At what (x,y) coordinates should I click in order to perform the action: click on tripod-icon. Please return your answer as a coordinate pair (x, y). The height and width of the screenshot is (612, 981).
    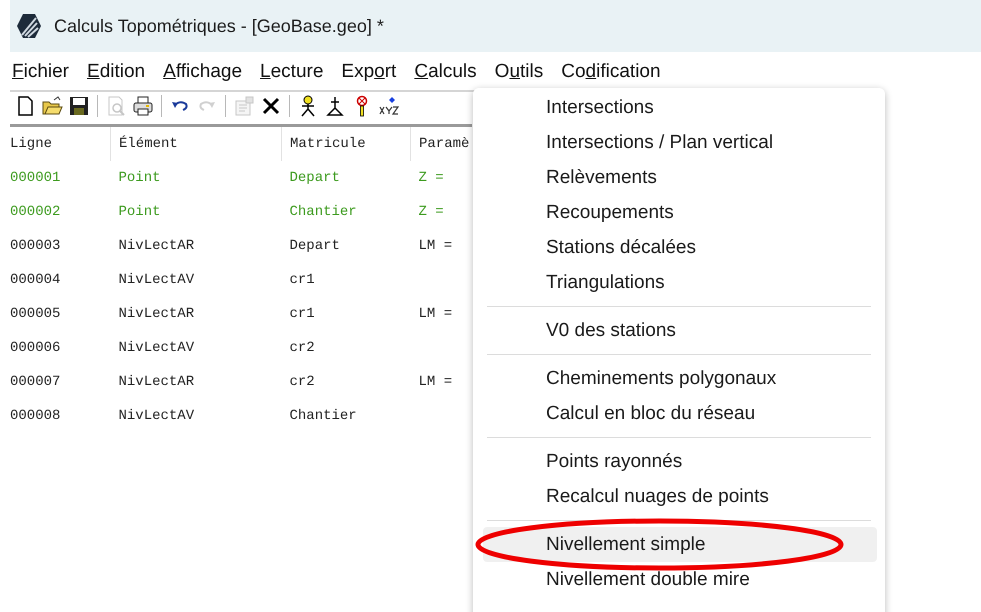
    Looking at the image, I should click on (335, 106).